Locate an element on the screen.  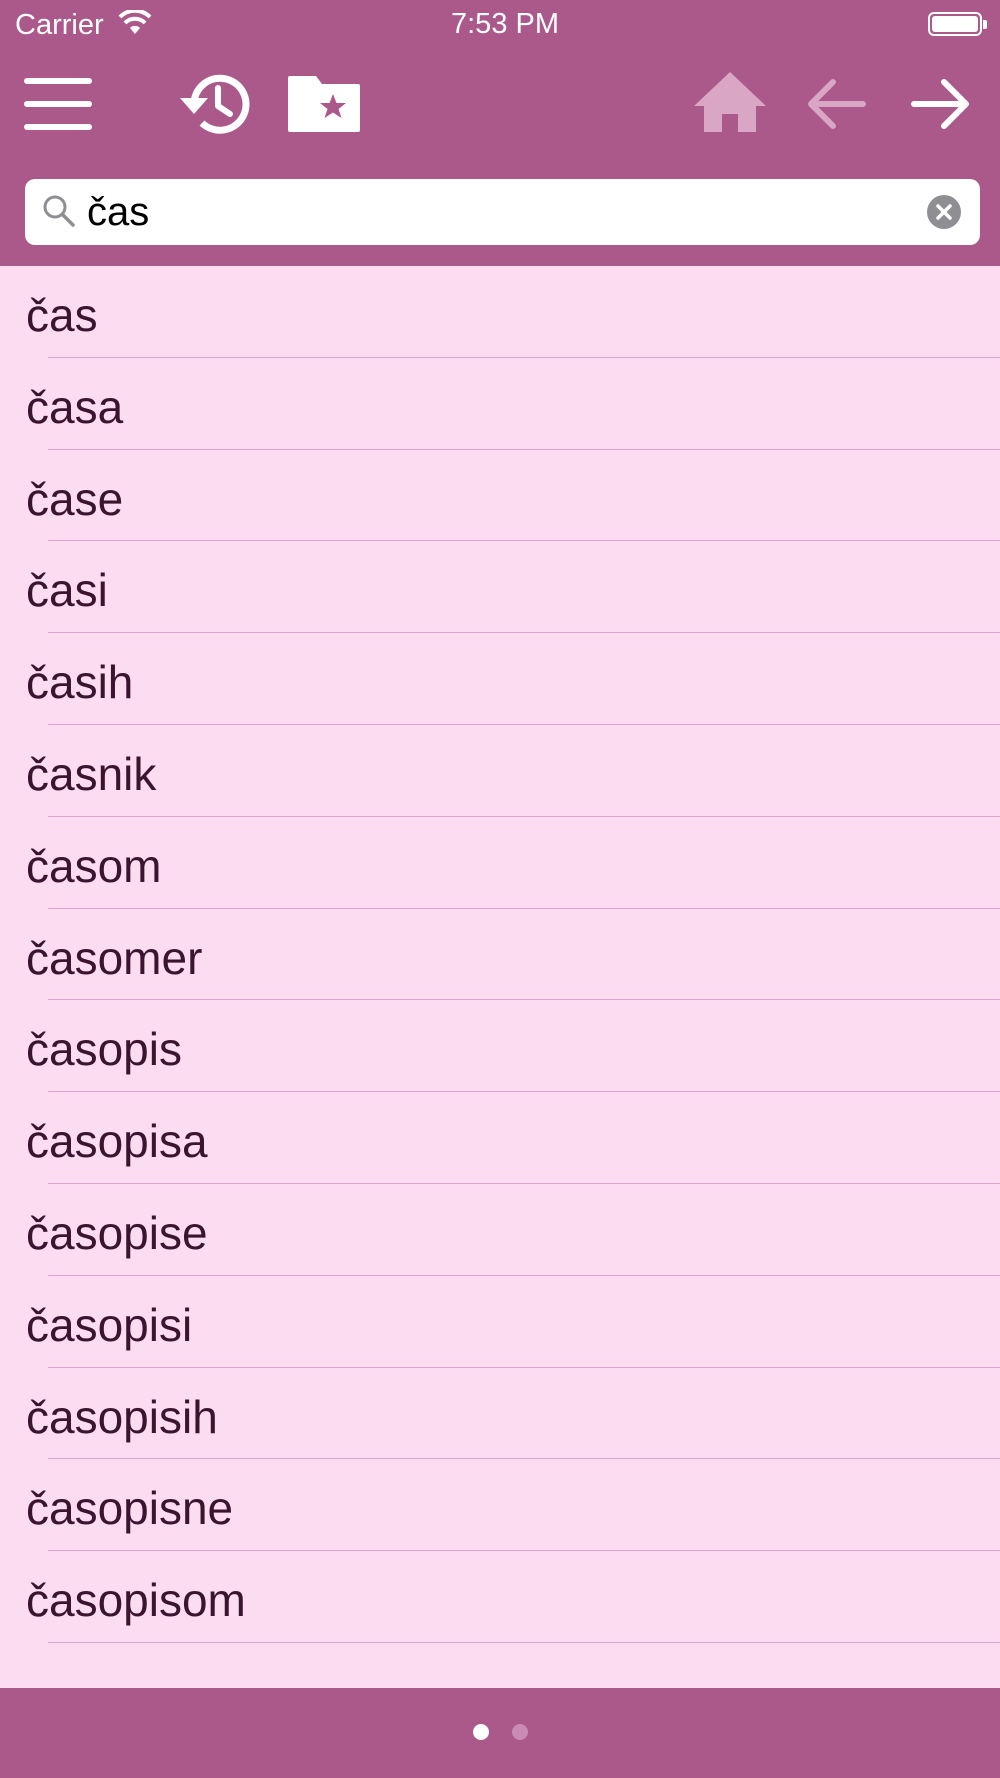
menu-icon is located at coordinates (58, 104).